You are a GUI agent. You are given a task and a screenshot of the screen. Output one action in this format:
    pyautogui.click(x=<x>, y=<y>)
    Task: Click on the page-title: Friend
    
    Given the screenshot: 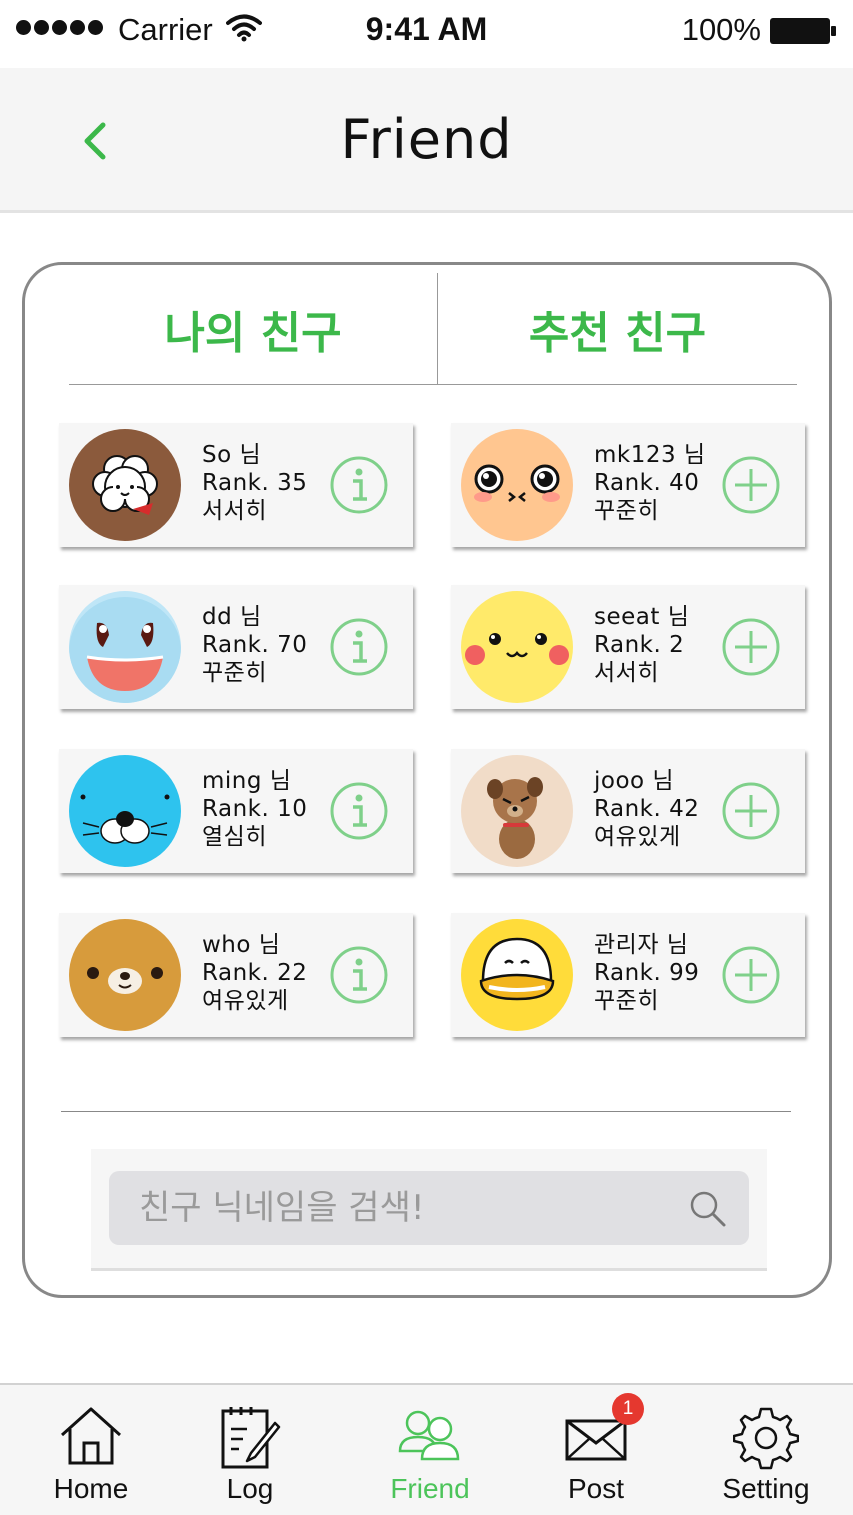 What is the action you would take?
    pyautogui.click(x=426, y=139)
    